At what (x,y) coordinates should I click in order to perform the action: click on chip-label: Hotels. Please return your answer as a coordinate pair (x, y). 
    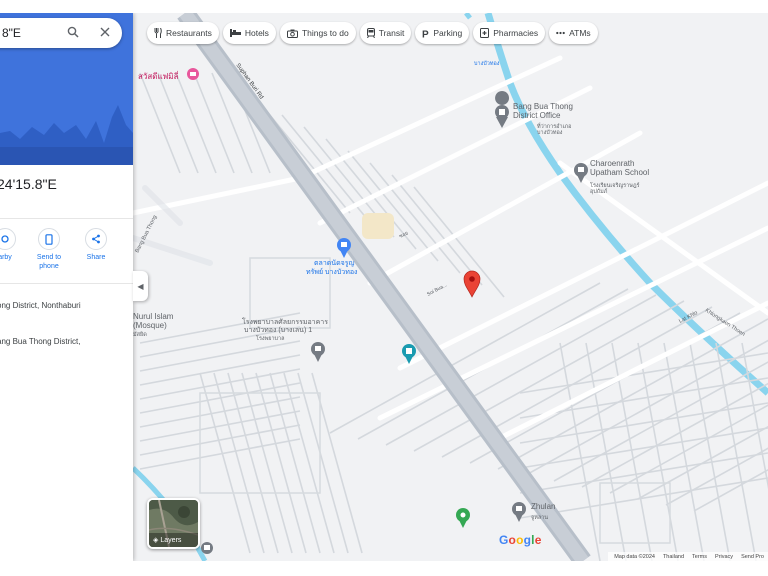
    Looking at the image, I should click on (256, 33).